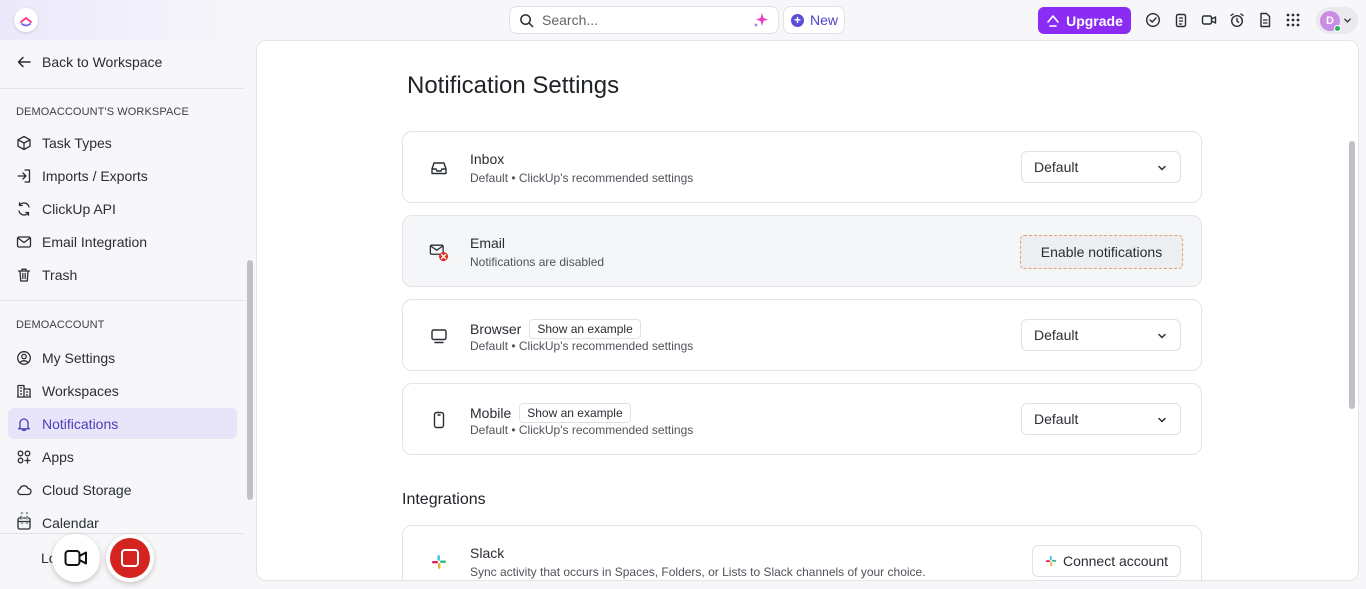 The width and height of the screenshot is (1366, 589). What do you see at coordinates (250, 380) in the screenshot?
I see `sidebar-scrollbar` at bounding box center [250, 380].